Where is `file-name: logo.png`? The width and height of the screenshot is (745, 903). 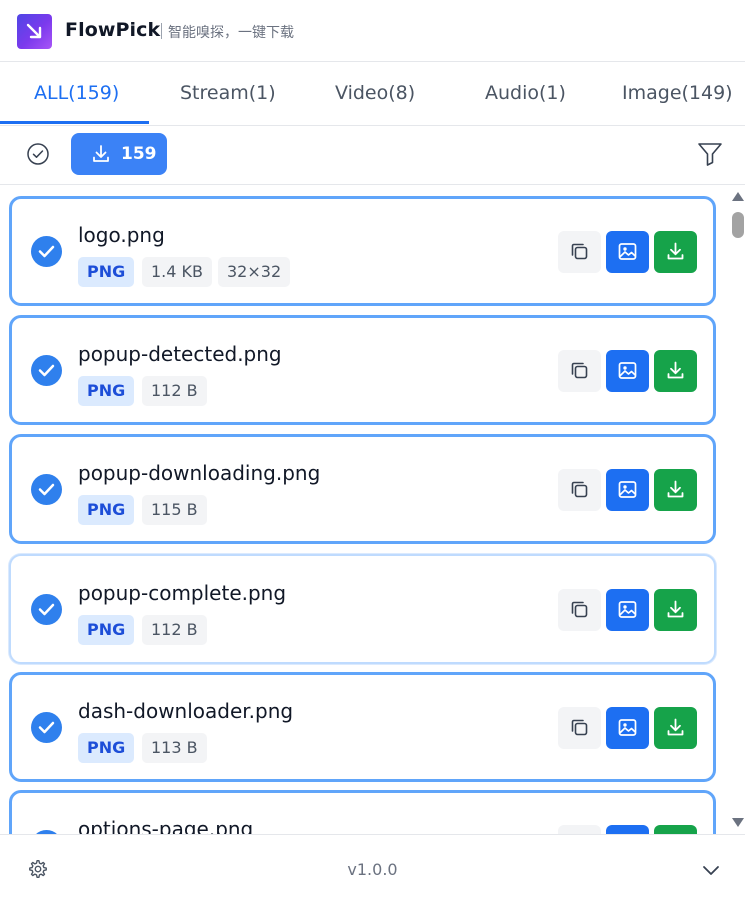
file-name: logo.png is located at coordinates (121, 235).